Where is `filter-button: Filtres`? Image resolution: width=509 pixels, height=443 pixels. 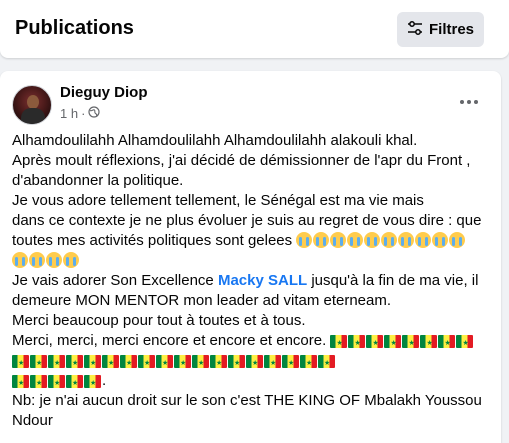 filter-button: Filtres is located at coordinates (440, 29).